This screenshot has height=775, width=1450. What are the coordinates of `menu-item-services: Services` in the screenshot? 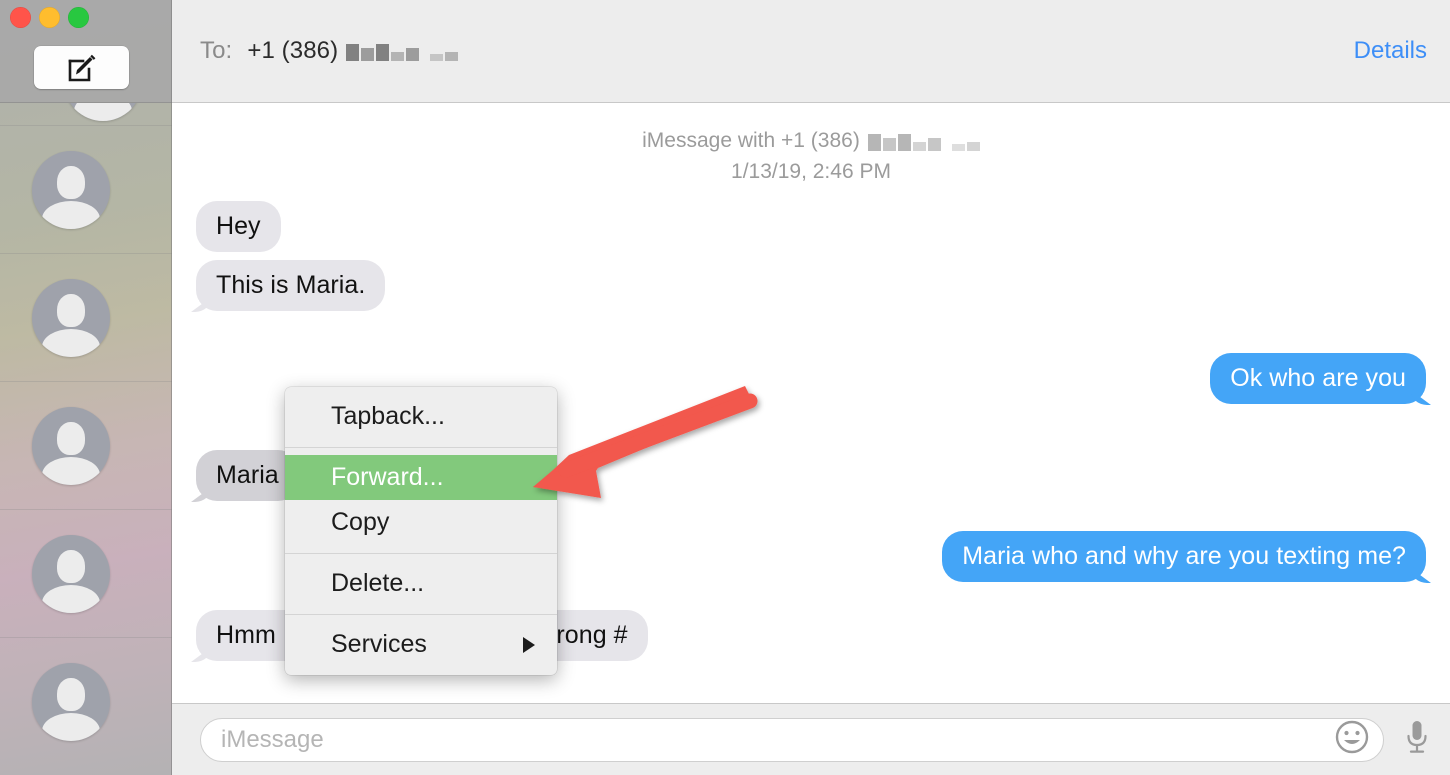 It's located at (421, 644).